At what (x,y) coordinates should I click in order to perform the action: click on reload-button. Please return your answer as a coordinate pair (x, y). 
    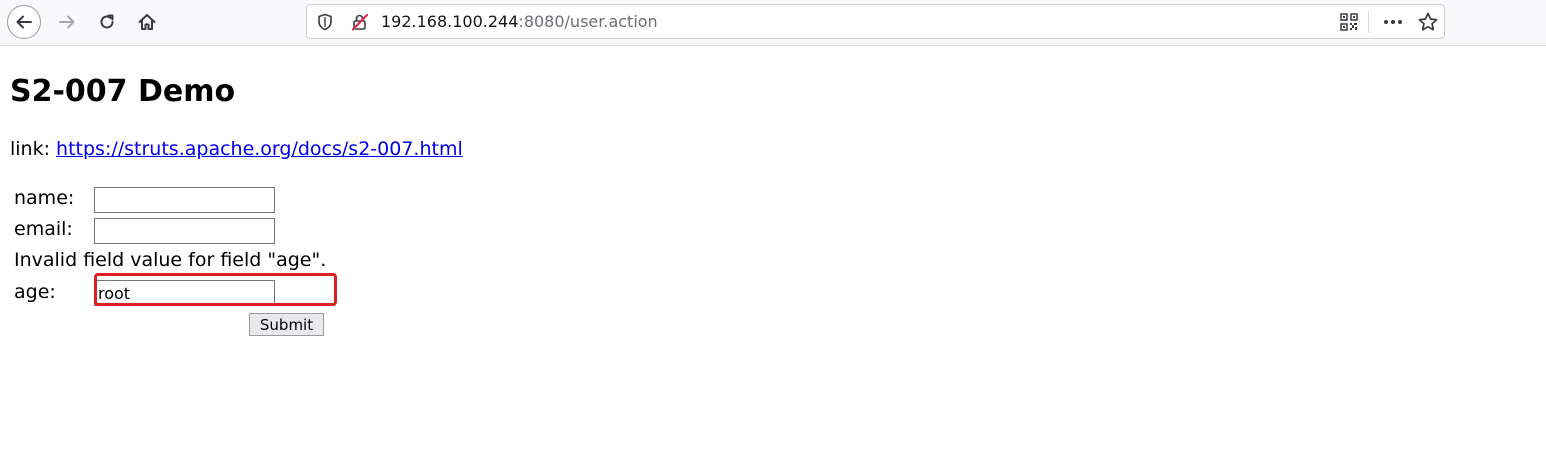
    Looking at the image, I should click on (107, 22).